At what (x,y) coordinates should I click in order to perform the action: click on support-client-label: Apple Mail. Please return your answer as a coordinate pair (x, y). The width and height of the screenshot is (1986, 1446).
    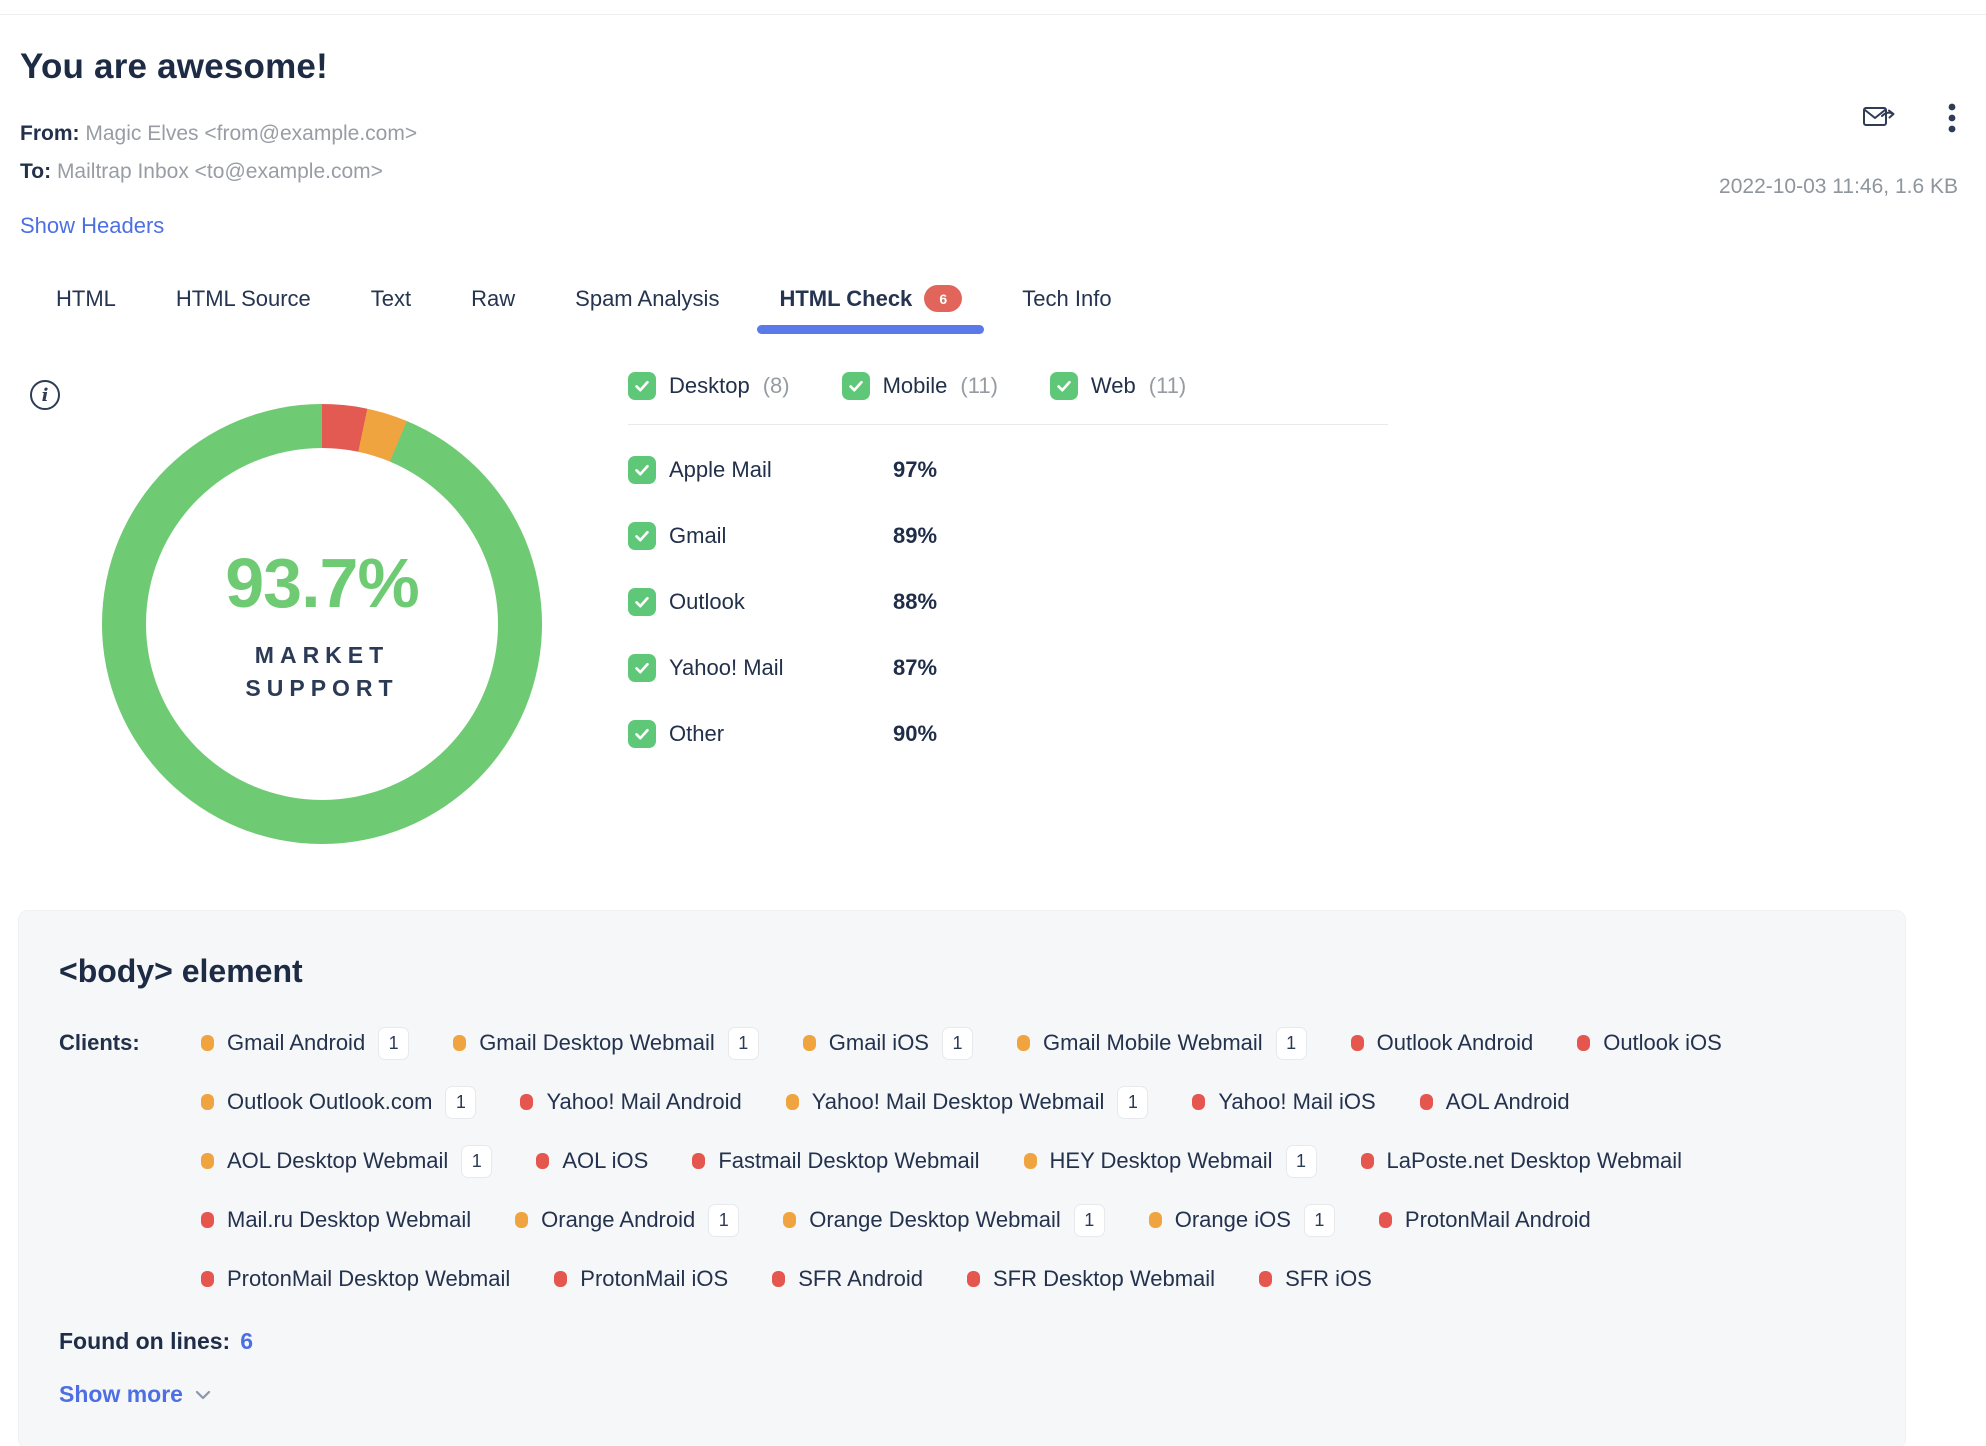
    Looking at the image, I should click on (760, 470).